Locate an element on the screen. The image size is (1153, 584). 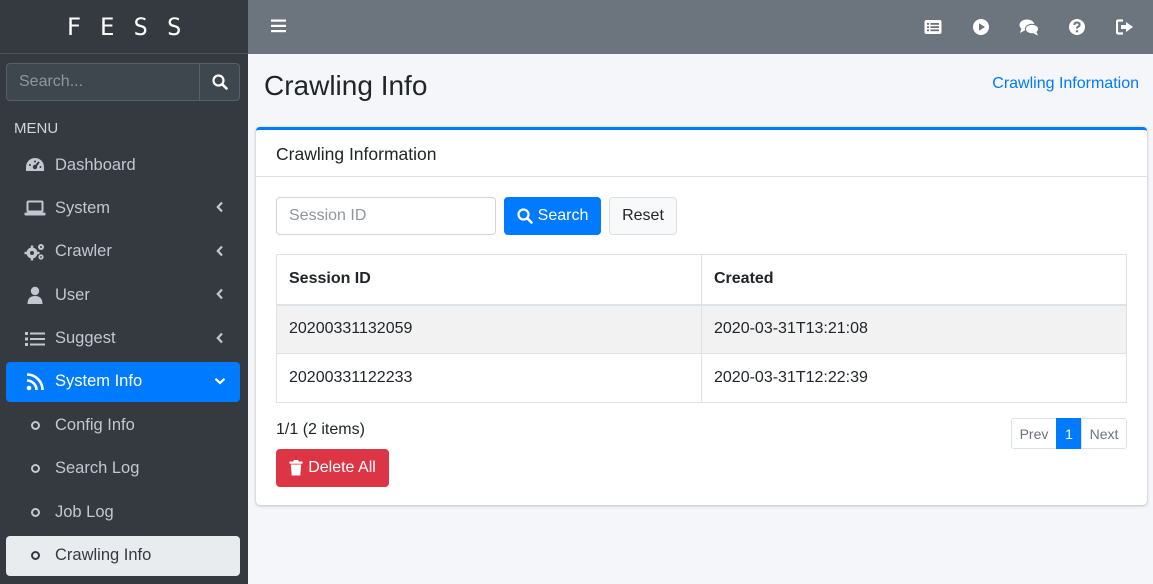
cell-created: 2020-03-31T13:21:08 is located at coordinates (914, 329).